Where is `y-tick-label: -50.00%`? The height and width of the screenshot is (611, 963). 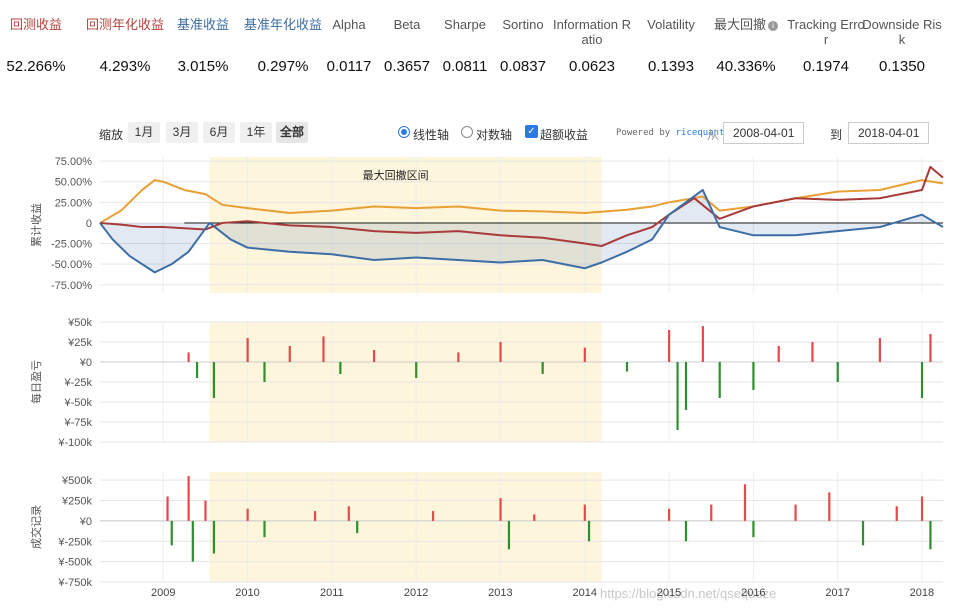 y-tick-label: -50.00% is located at coordinates (71, 265).